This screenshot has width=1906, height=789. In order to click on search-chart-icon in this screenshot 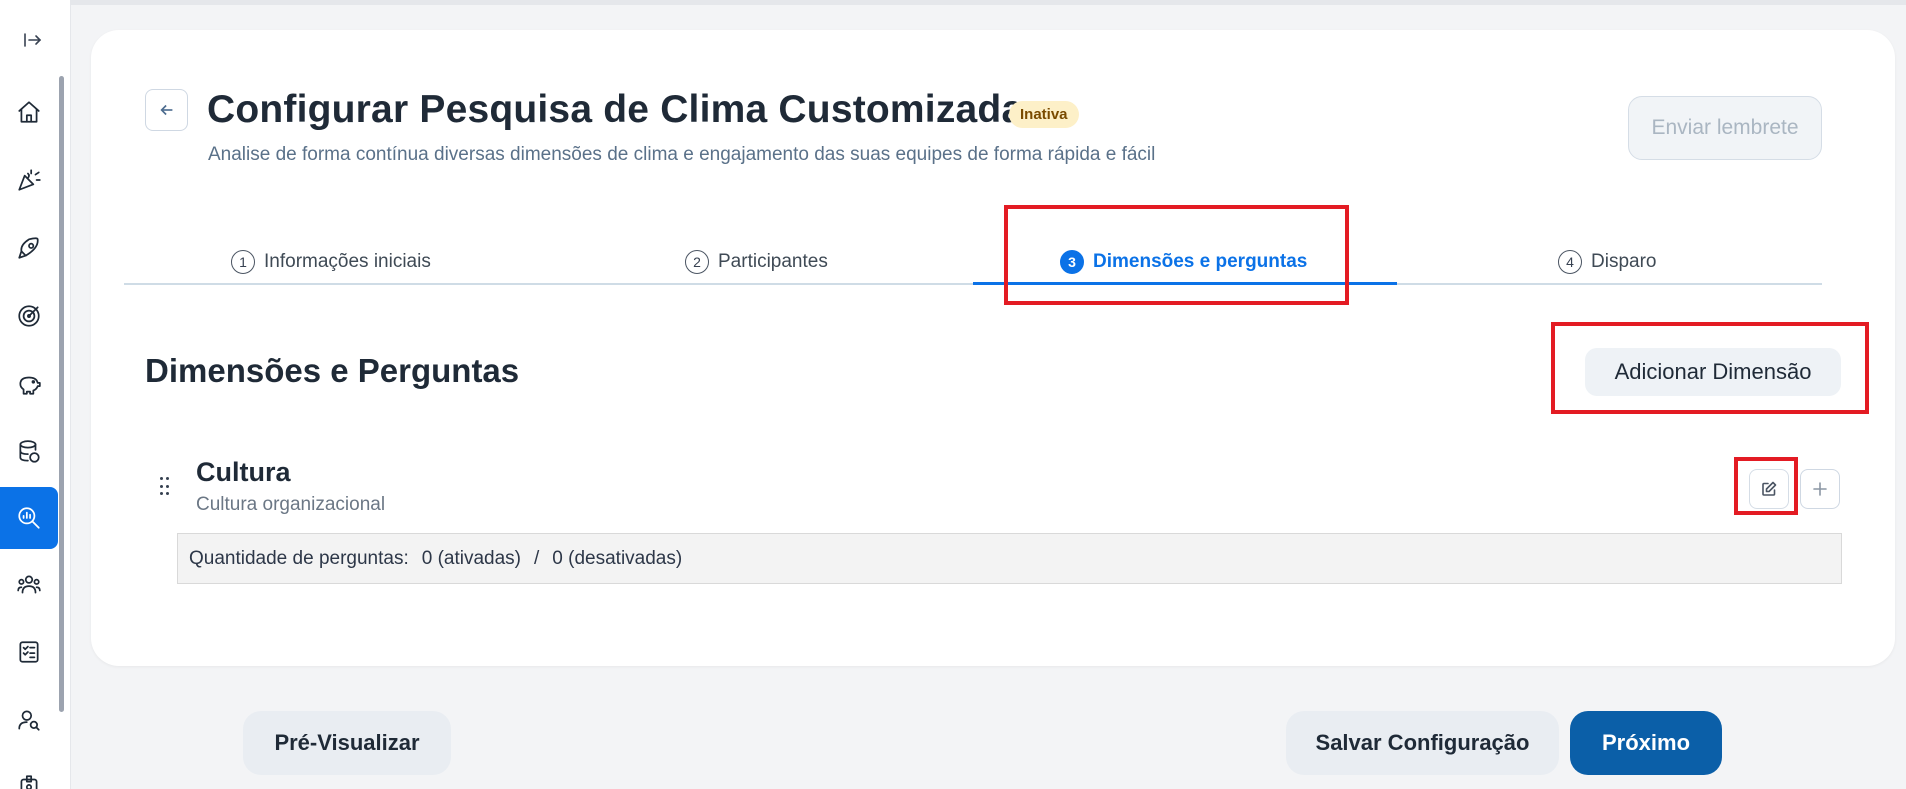, I will do `click(29, 518)`.